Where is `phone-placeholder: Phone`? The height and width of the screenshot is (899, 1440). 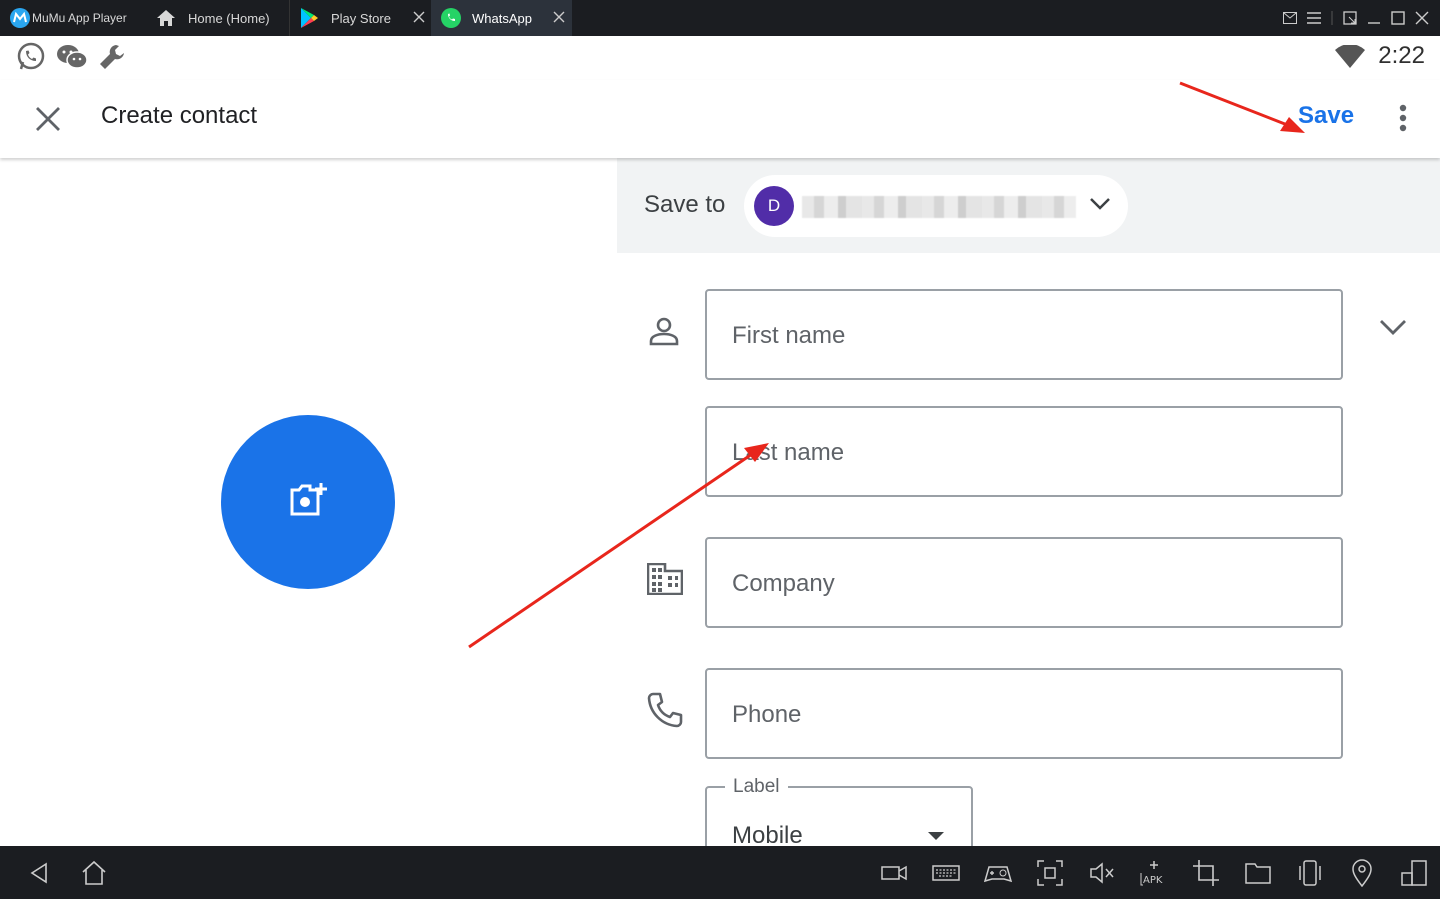 phone-placeholder: Phone is located at coordinates (767, 714).